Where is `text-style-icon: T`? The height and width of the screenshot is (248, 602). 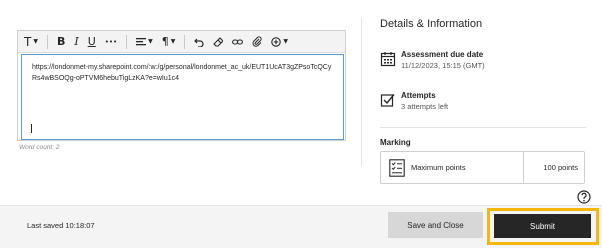 text-style-icon: T is located at coordinates (28, 41).